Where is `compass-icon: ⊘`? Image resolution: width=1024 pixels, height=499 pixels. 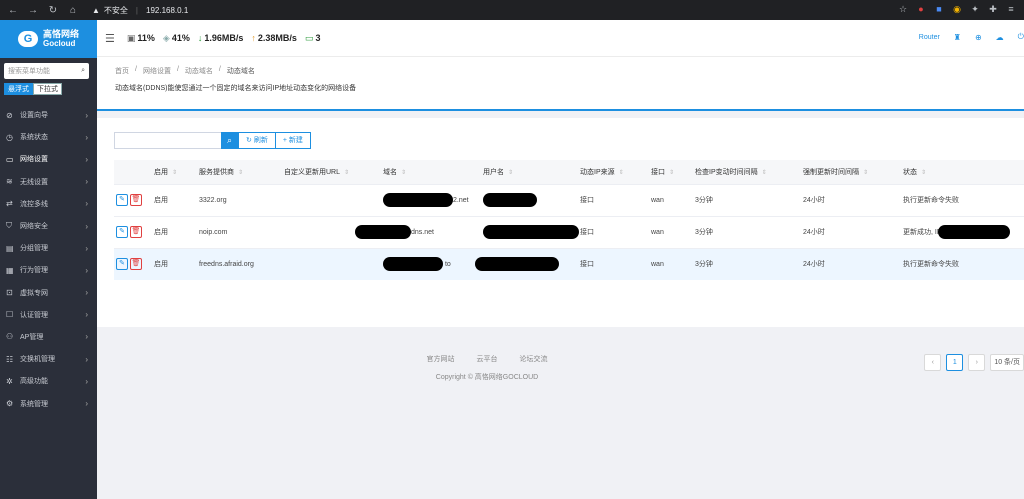
compass-icon: ⊘ is located at coordinates (9, 115).